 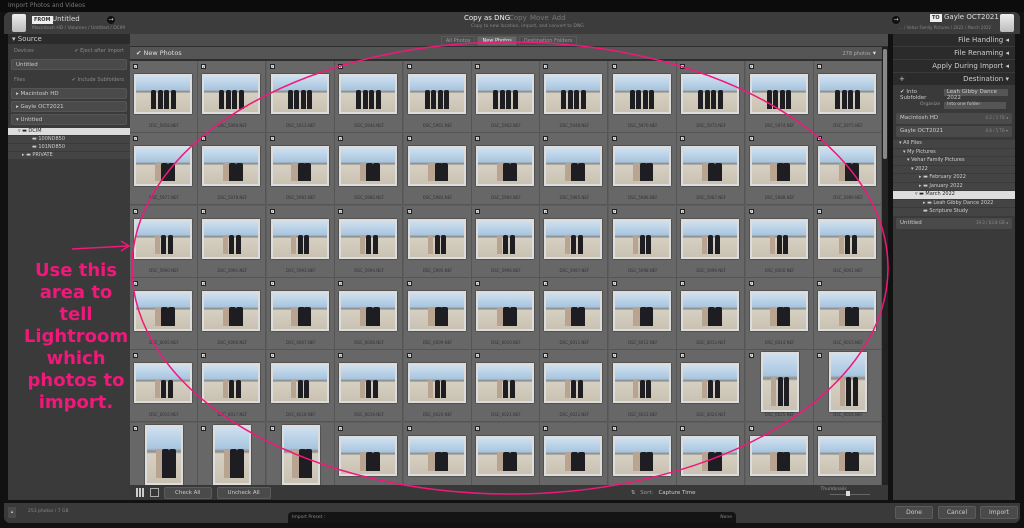 What do you see at coordinates (100, 247) in the screenshot?
I see `annotation-arrow` at bounding box center [100, 247].